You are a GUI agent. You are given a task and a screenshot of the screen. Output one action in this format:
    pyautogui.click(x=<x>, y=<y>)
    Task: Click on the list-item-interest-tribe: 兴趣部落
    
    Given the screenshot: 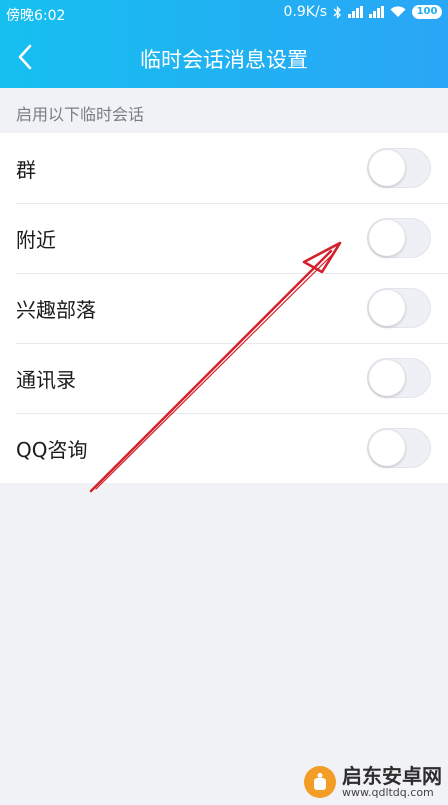 What is the action you would take?
    pyautogui.click(x=224, y=308)
    